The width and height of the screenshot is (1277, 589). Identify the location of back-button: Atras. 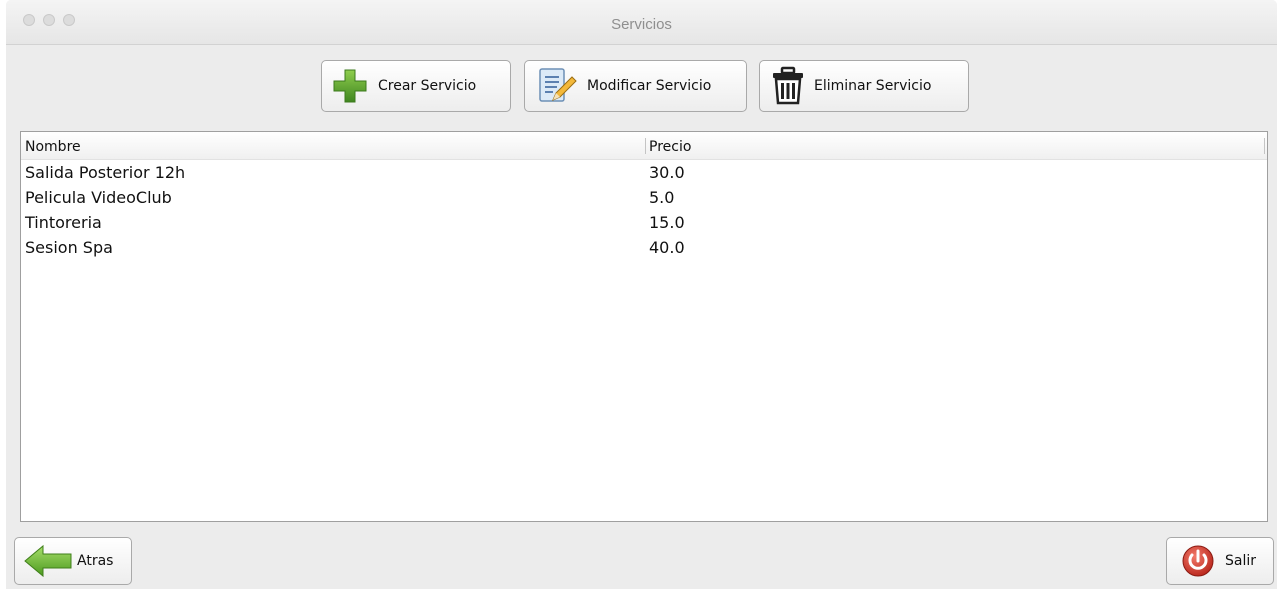
(73, 561).